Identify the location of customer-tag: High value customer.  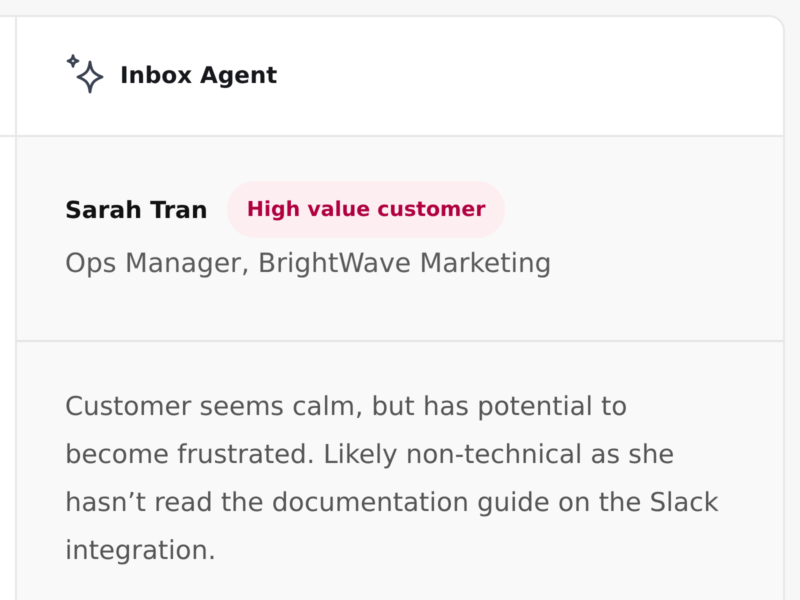
(366, 209).